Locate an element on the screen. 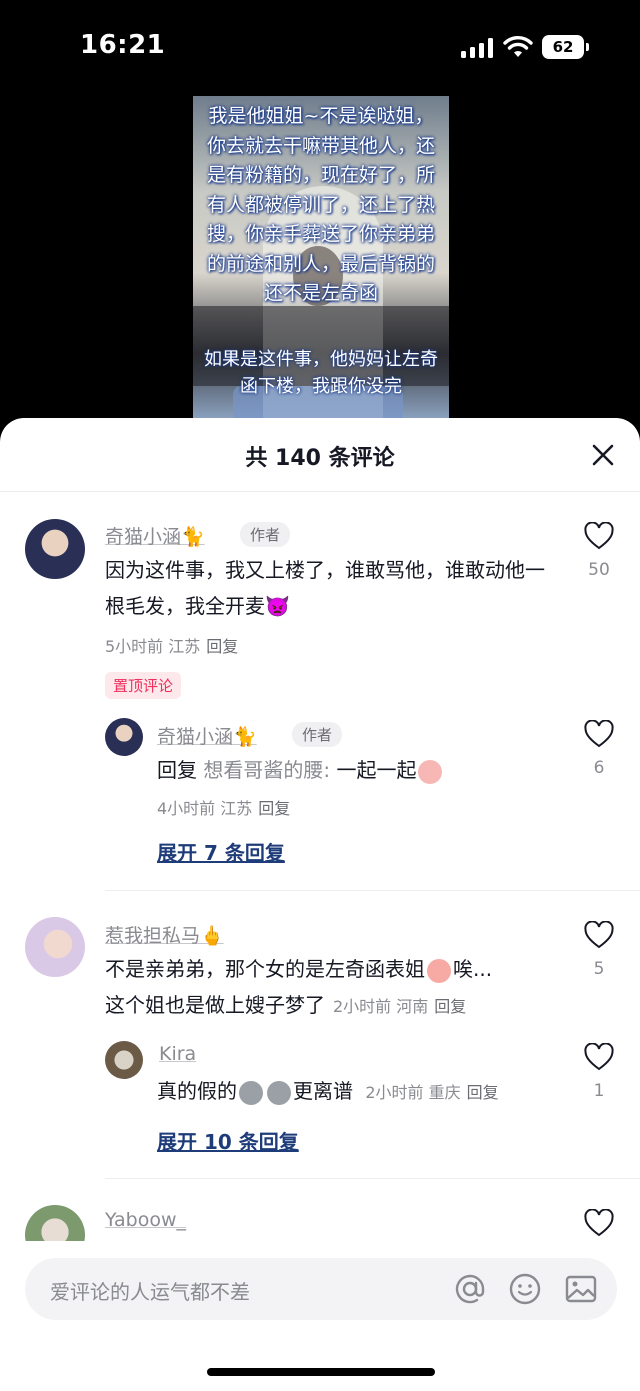  reply-meta: 4小时前 江苏 回复 is located at coordinates (223, 807).